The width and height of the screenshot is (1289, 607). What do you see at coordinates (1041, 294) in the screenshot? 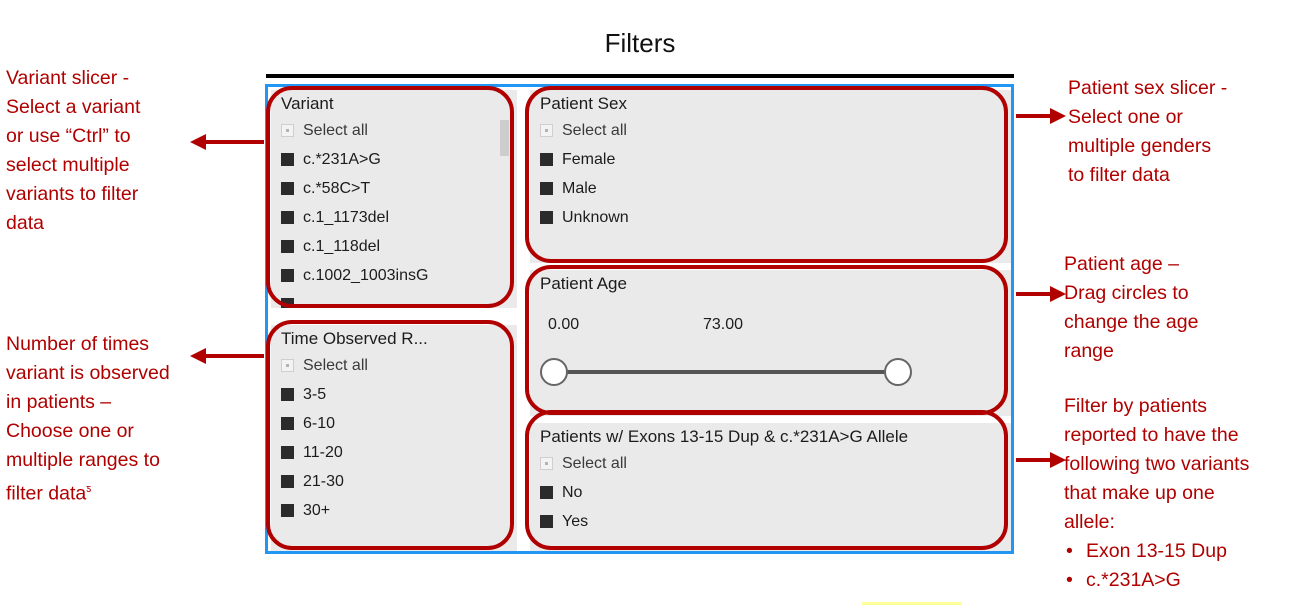
I see `arrow-patient-age` at bounding box center [1041, 294].